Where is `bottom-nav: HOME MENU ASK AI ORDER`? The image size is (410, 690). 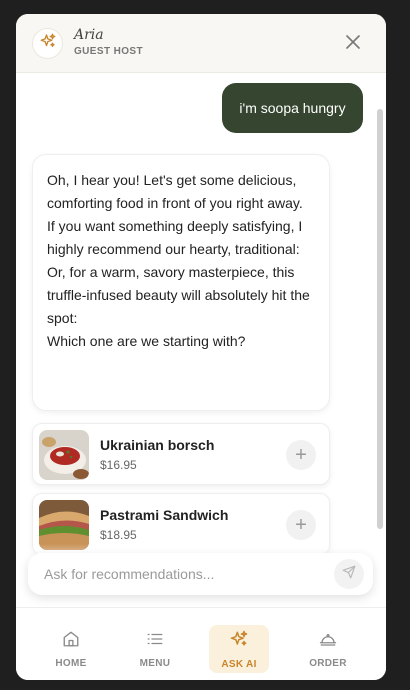
bottom-nav: HOME MENU ASK AI ORDER is located at coordinates (201, 643).